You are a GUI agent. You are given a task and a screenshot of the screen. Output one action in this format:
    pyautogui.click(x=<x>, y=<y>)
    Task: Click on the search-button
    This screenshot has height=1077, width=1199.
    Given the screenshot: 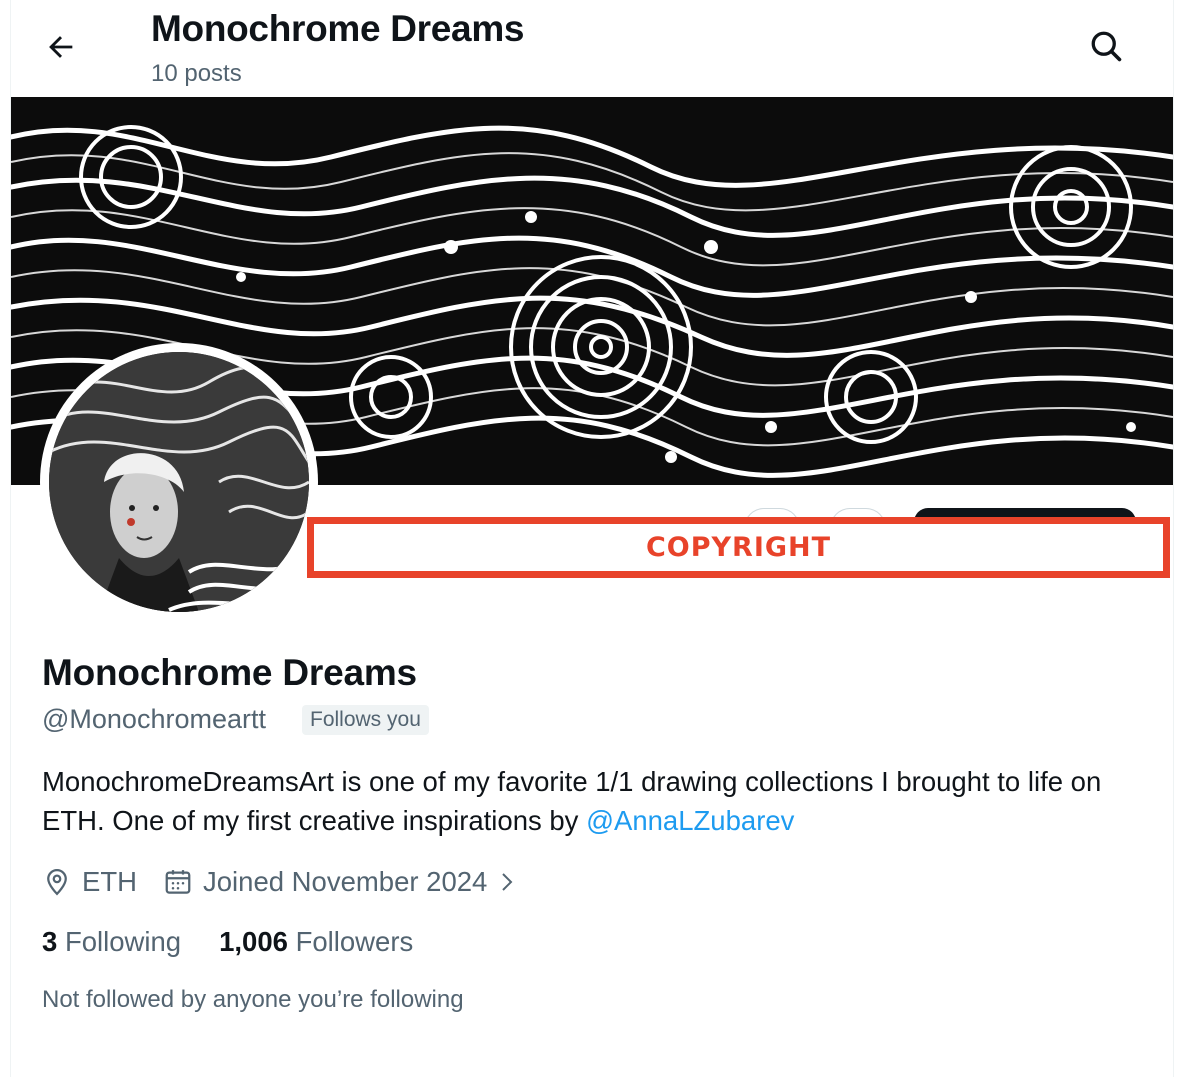 What is the action you would take?
    pyautogui.click(x=1106, y=46)
    